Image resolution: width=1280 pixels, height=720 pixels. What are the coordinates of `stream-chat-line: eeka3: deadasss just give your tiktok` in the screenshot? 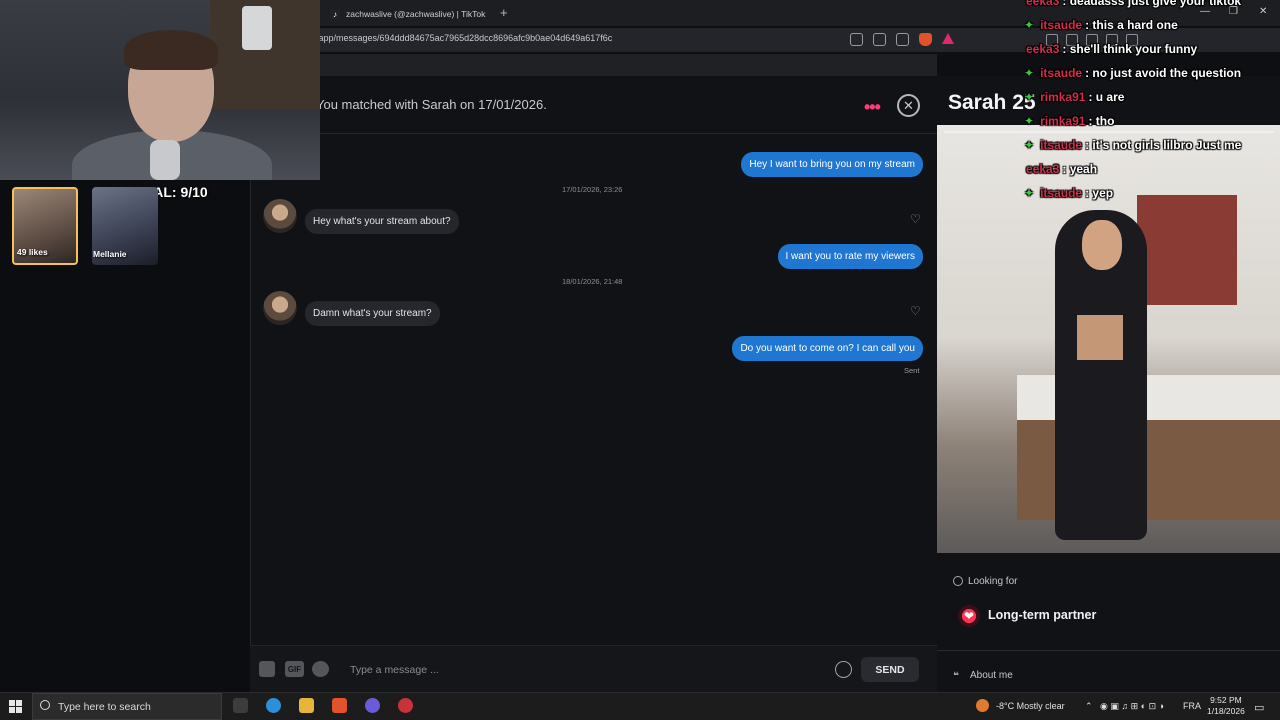 It's located at (1133, 4).